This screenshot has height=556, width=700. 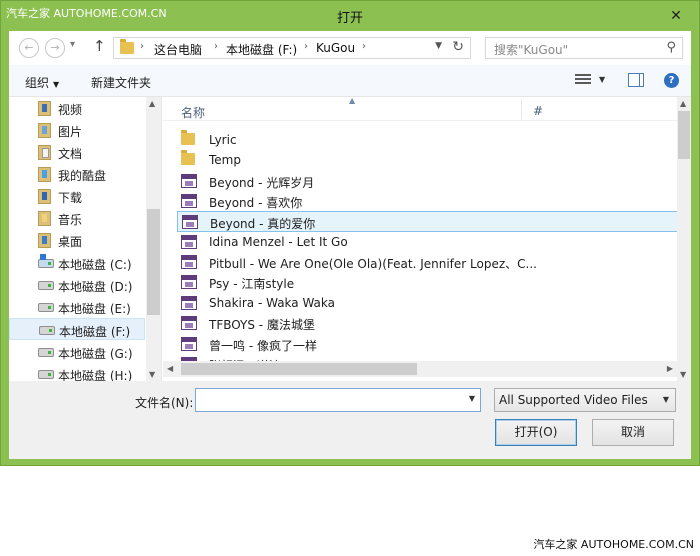 I want to click on documents-library-icon, so click(x=44, y=152).